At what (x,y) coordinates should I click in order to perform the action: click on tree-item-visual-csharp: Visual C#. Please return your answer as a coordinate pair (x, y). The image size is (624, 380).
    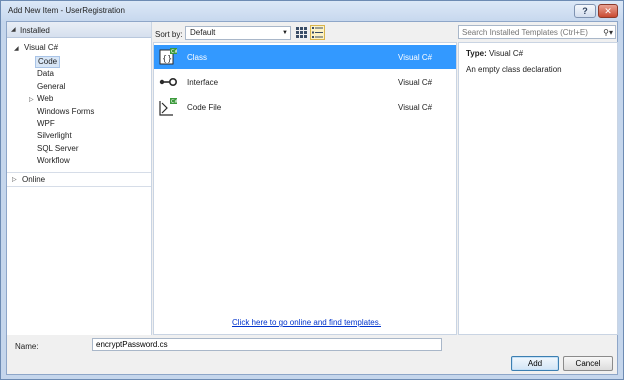
    Looking at the image, I should click on (41, 48).